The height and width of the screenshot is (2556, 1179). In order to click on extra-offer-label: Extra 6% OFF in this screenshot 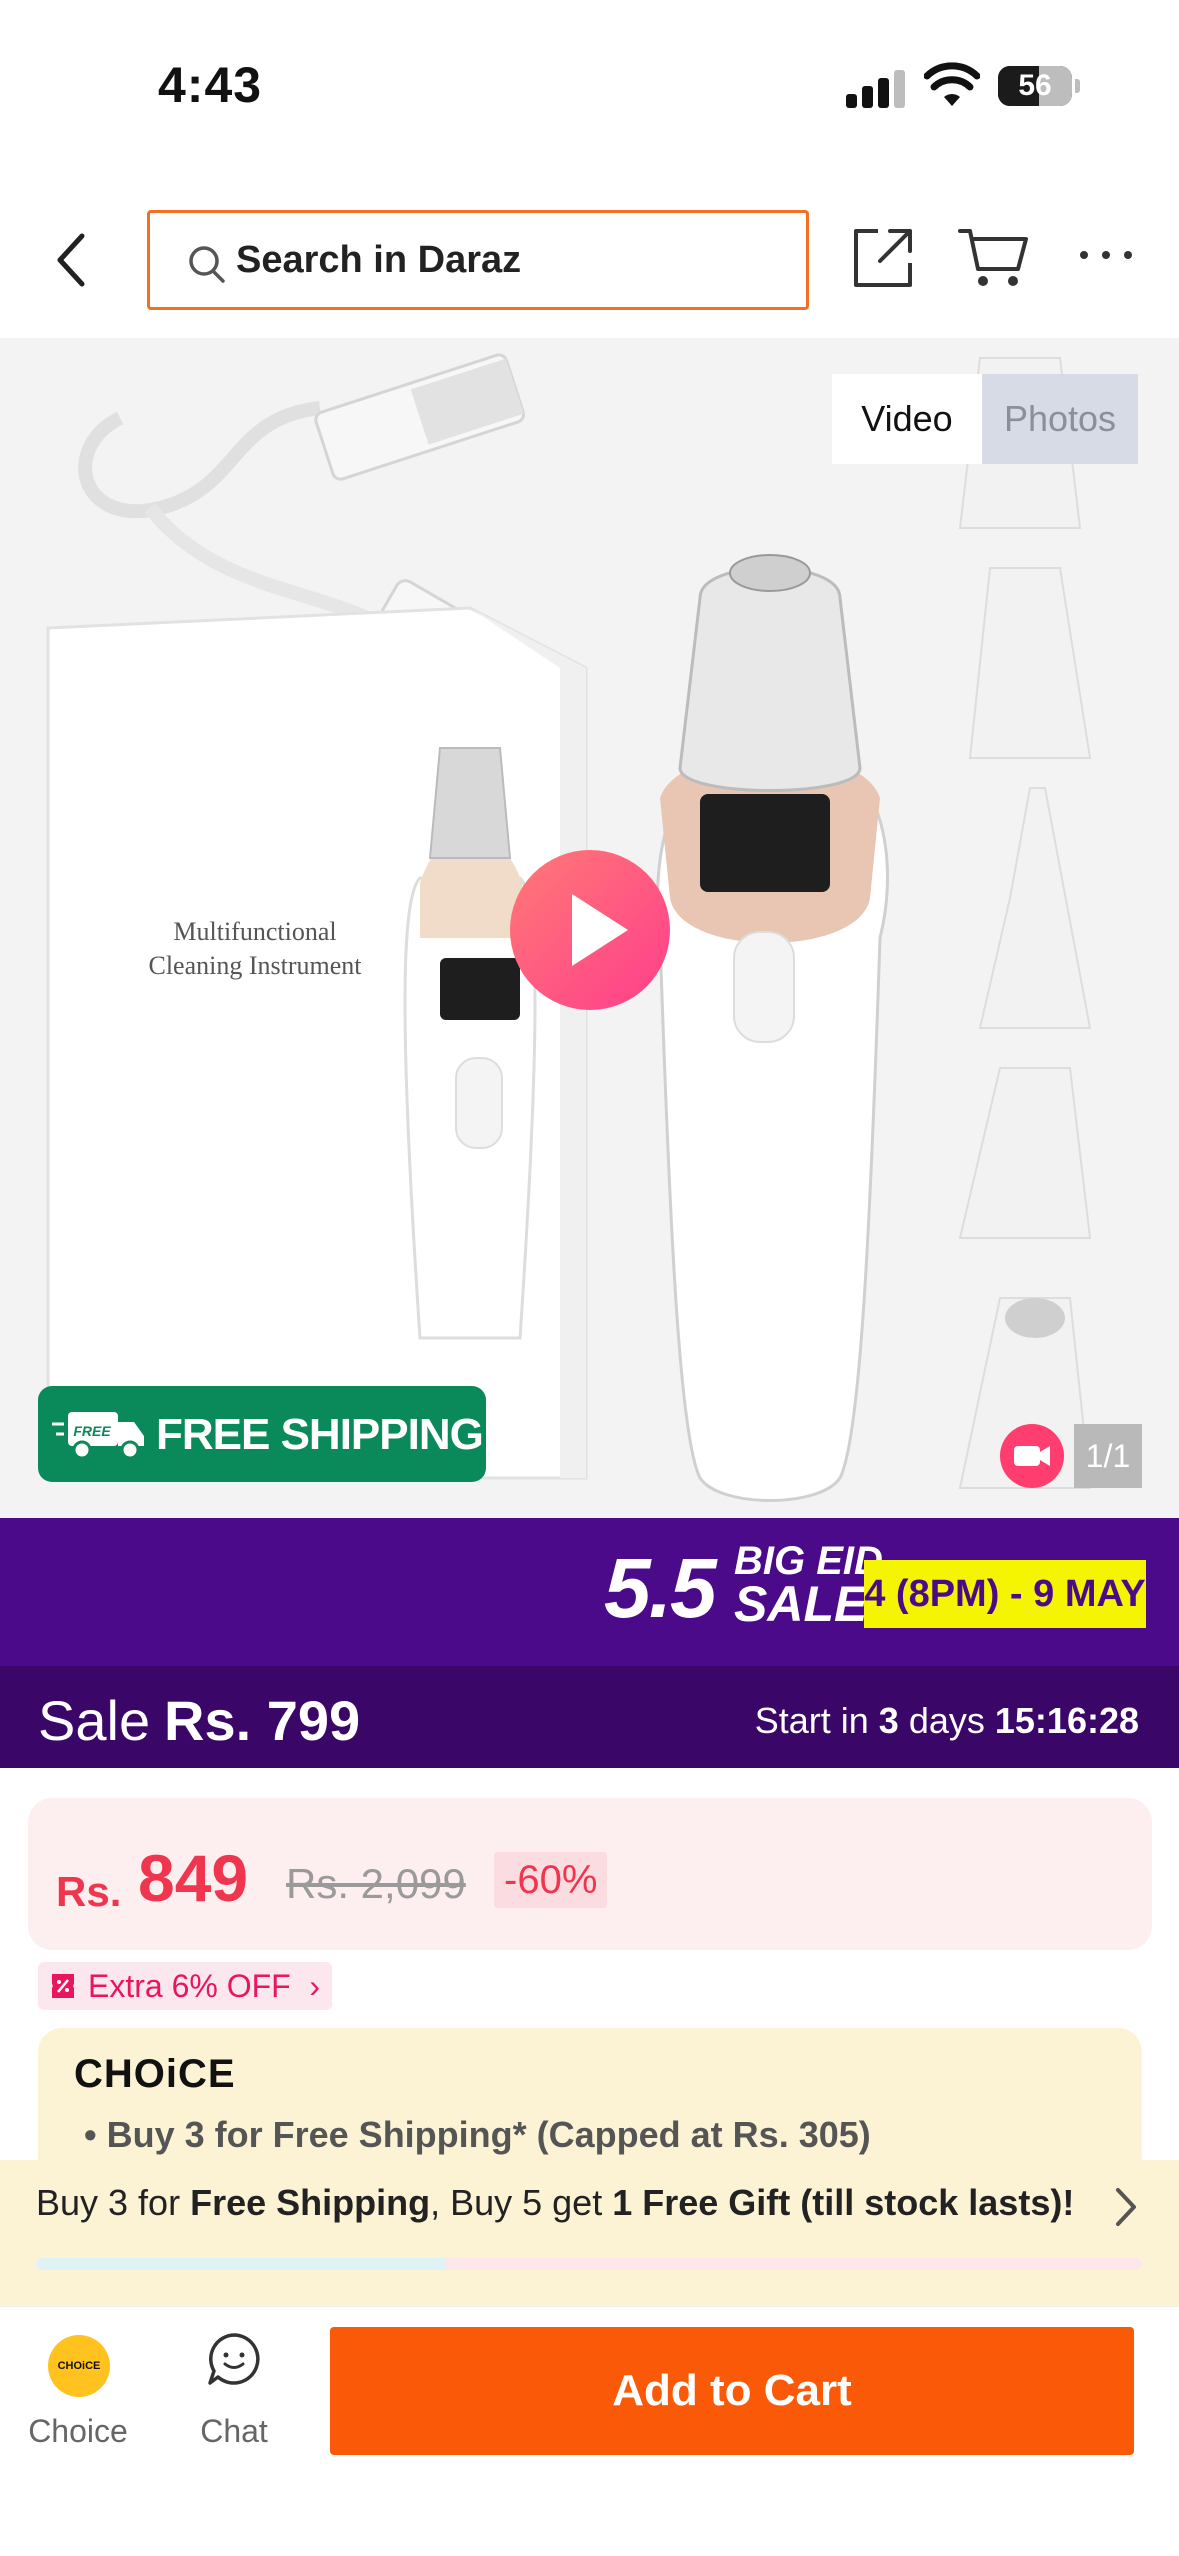, I will do `click(189, 1986)`.